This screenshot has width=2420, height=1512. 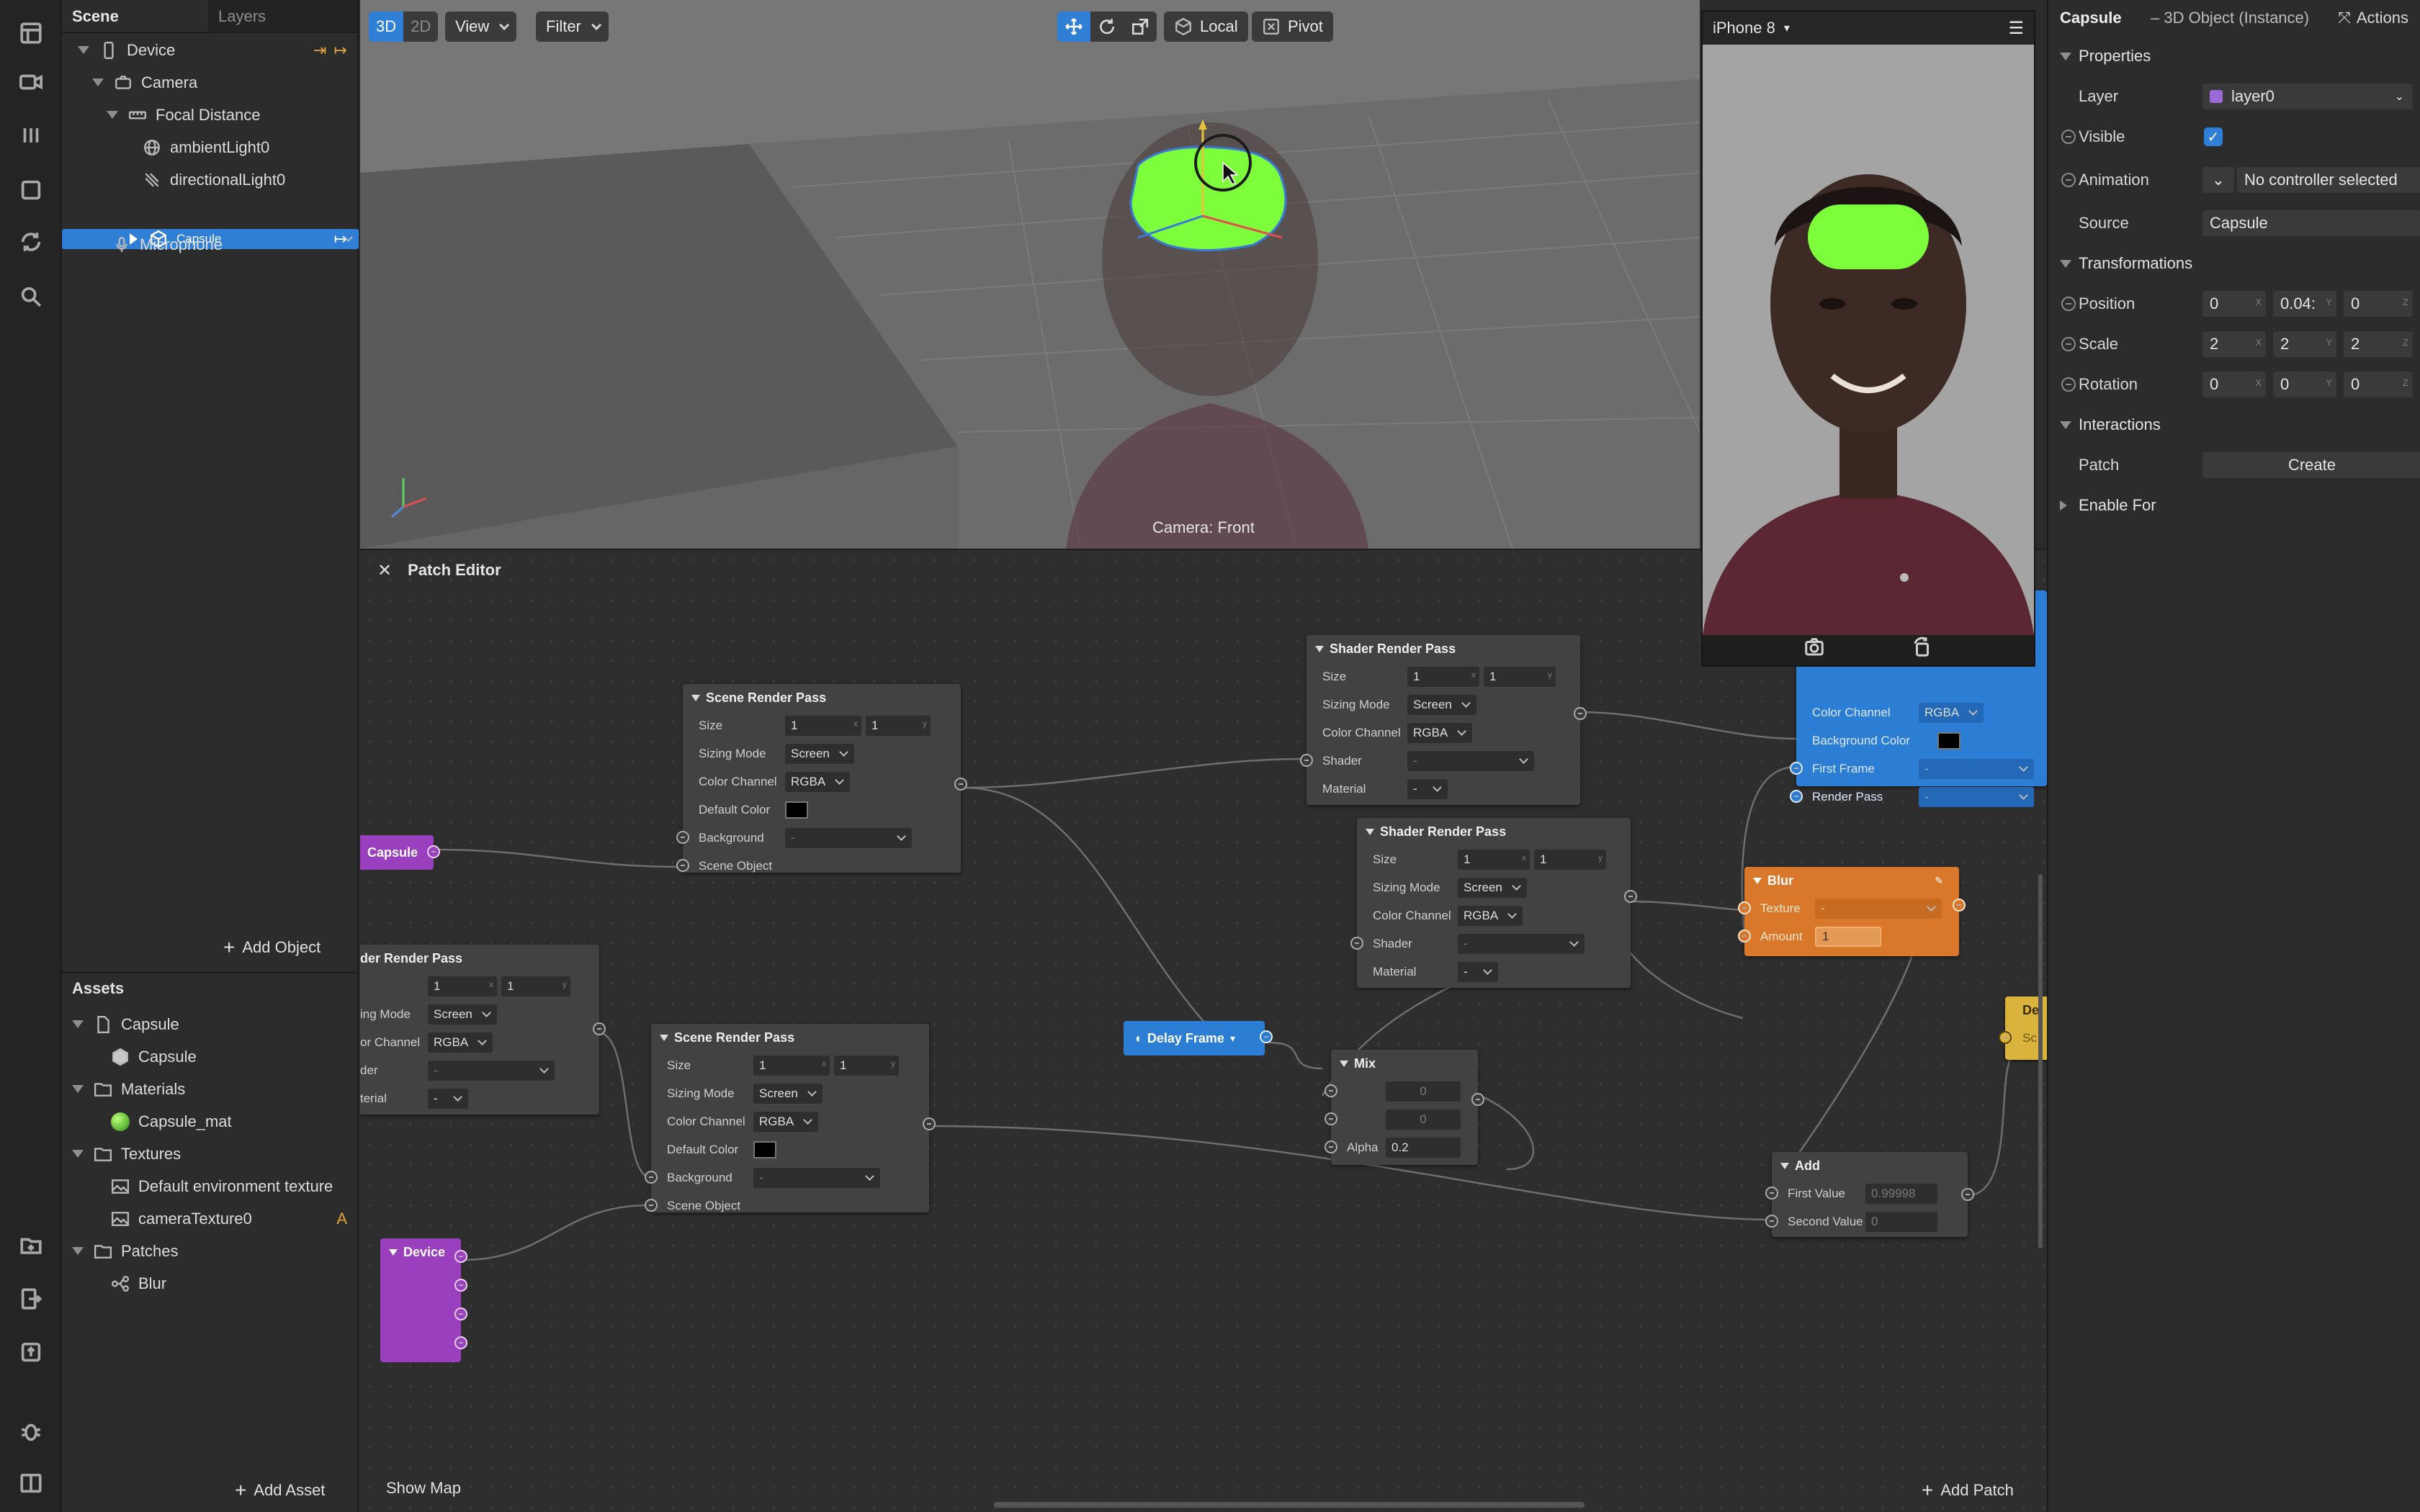 What do you see at coordinates (1744, 28) in the screenshot?
I see `device-select: iPhone 8` at bounding box center [1744, 28].